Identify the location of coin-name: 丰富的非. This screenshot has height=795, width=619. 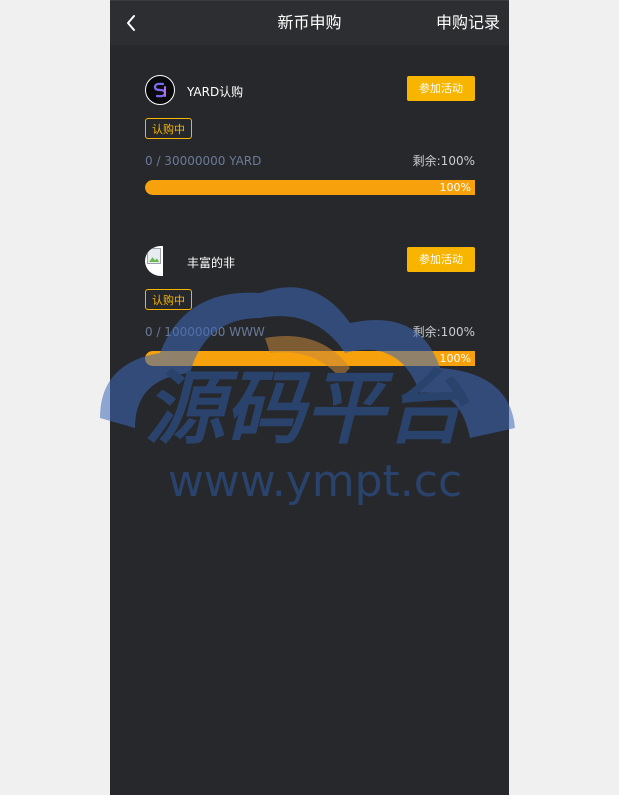
(211, 263).